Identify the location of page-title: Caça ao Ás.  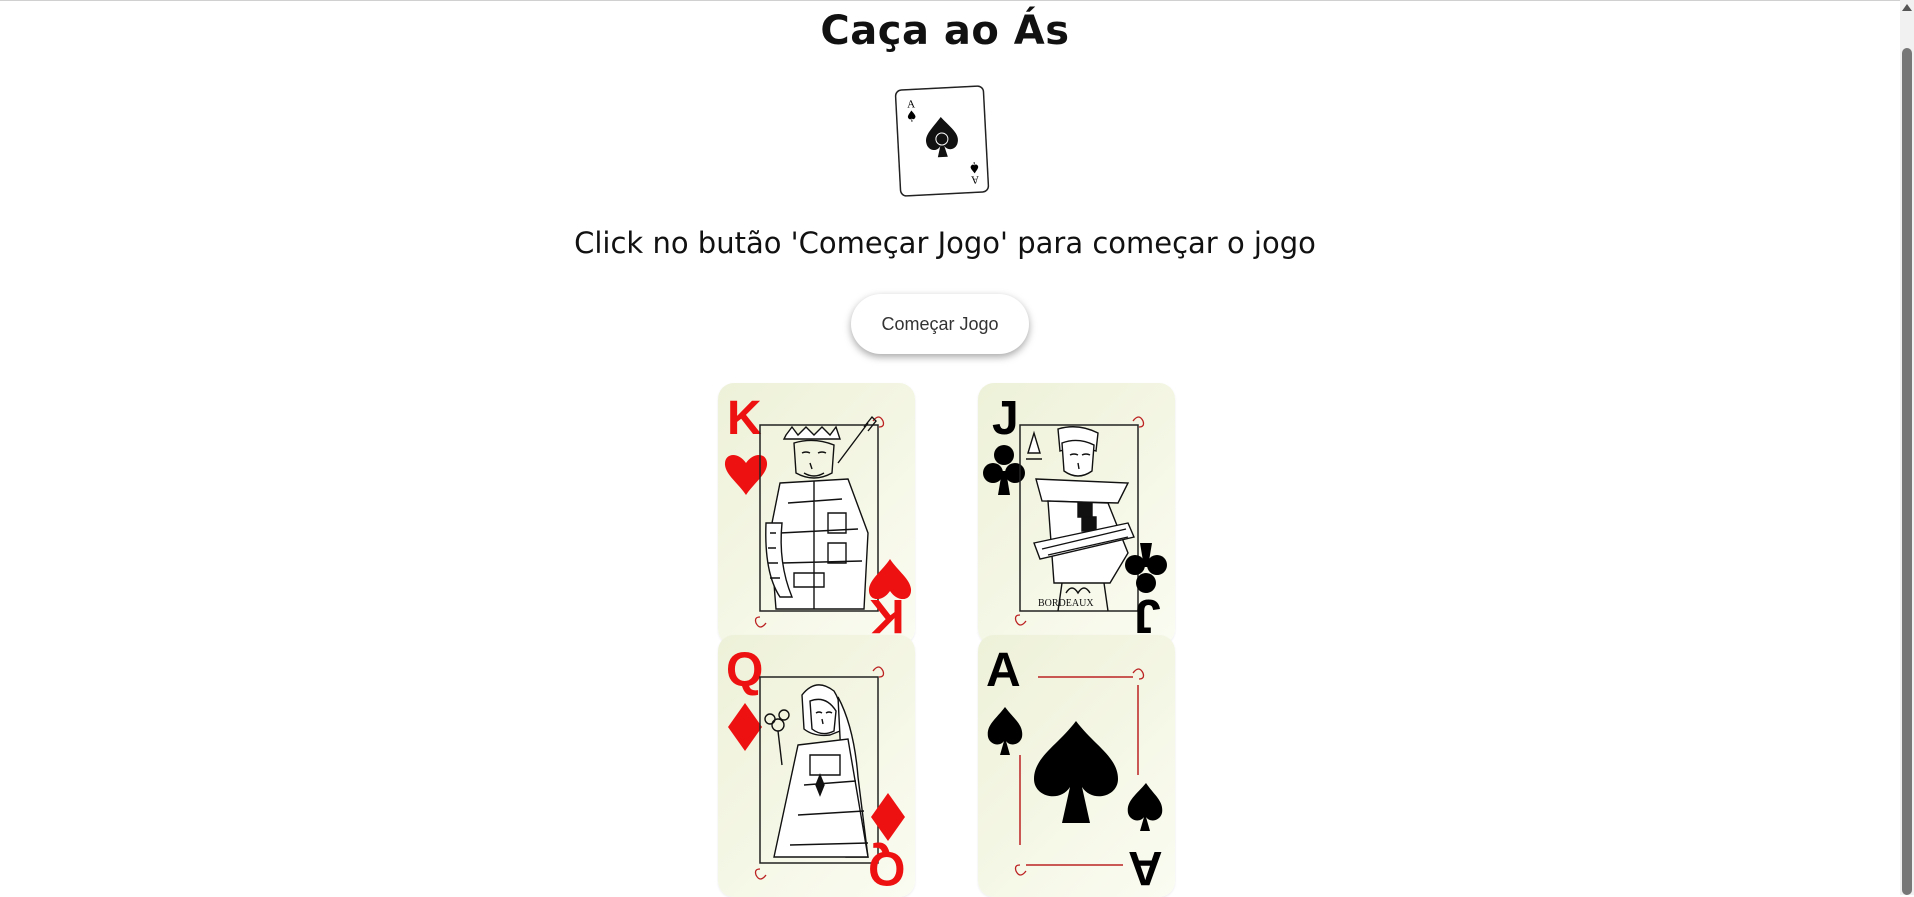
(945, 31).